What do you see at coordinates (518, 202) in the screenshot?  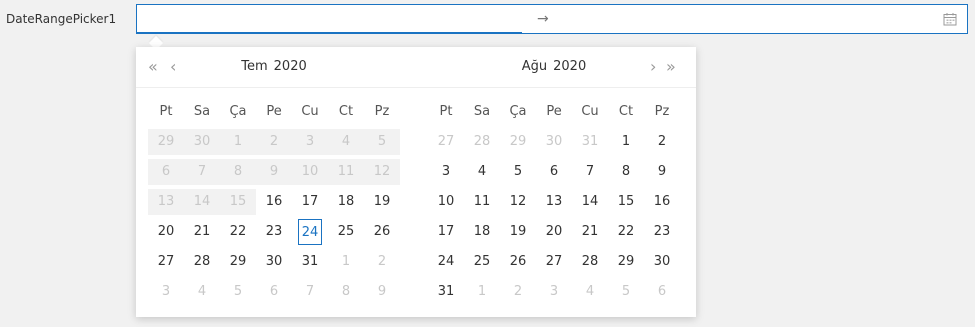 I see `day-cell: 12` at bounding box center [518, 202].